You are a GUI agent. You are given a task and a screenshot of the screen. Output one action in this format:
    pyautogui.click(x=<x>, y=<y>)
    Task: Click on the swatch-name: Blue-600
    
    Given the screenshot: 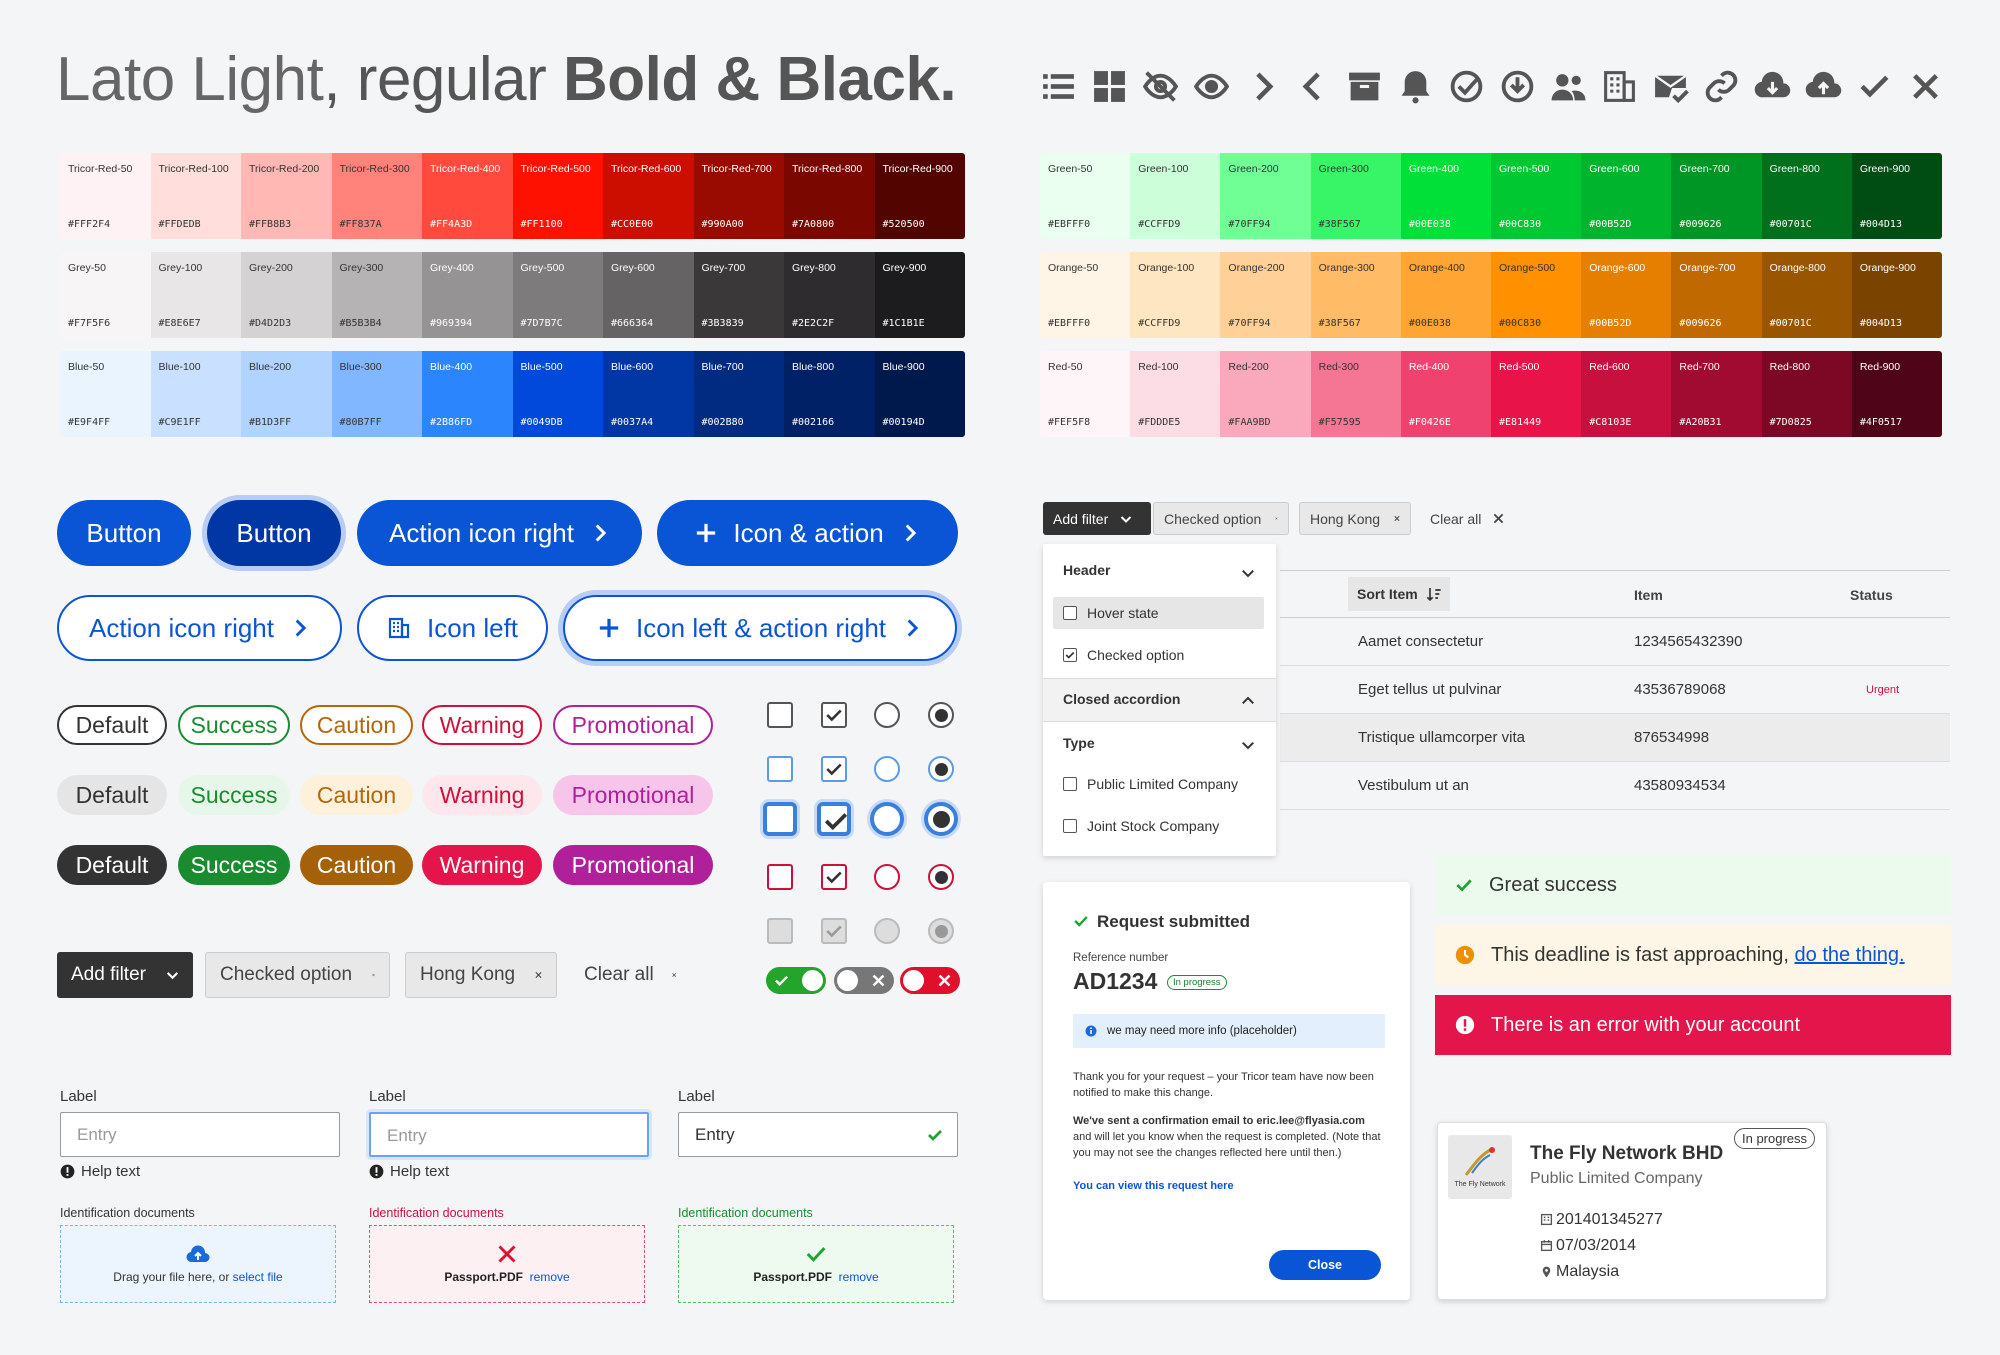 What is the action you would take?
    pyautogui.click(x=632, y=367)
    